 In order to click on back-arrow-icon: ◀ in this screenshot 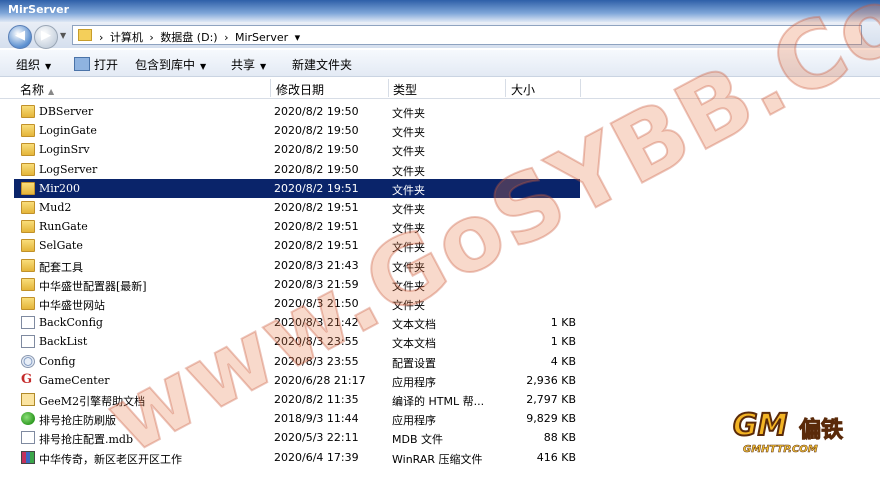, I will do `click(20, 35)`.